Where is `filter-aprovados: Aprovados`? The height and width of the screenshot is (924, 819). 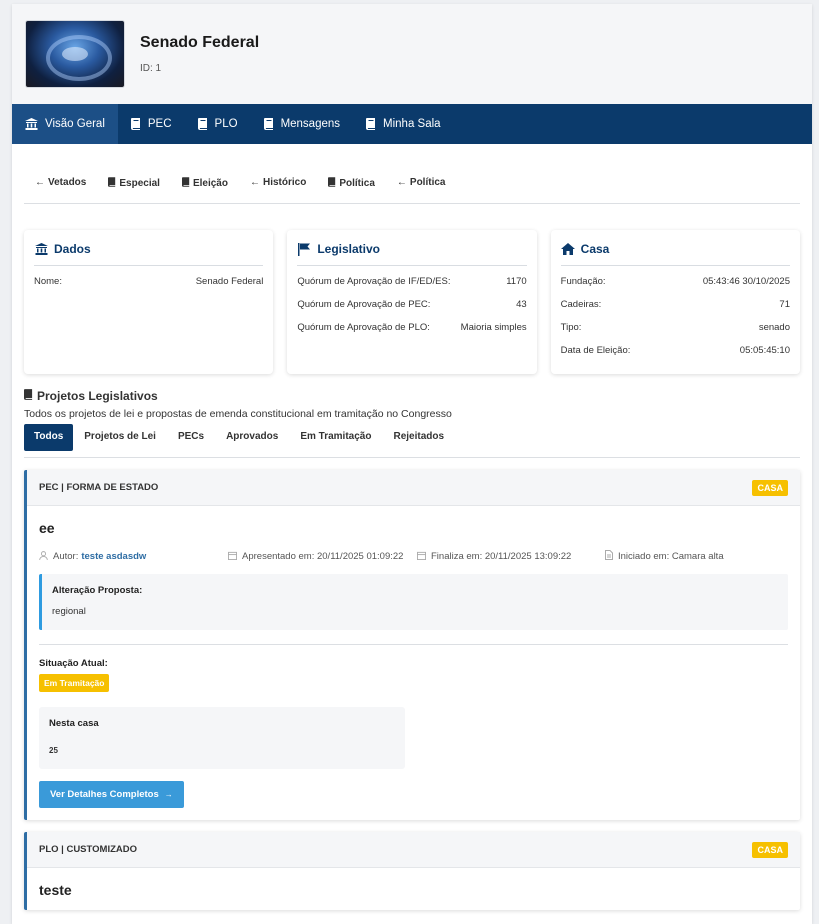 filter-aprovados: Aprovados is located at coordinates (252, 437).